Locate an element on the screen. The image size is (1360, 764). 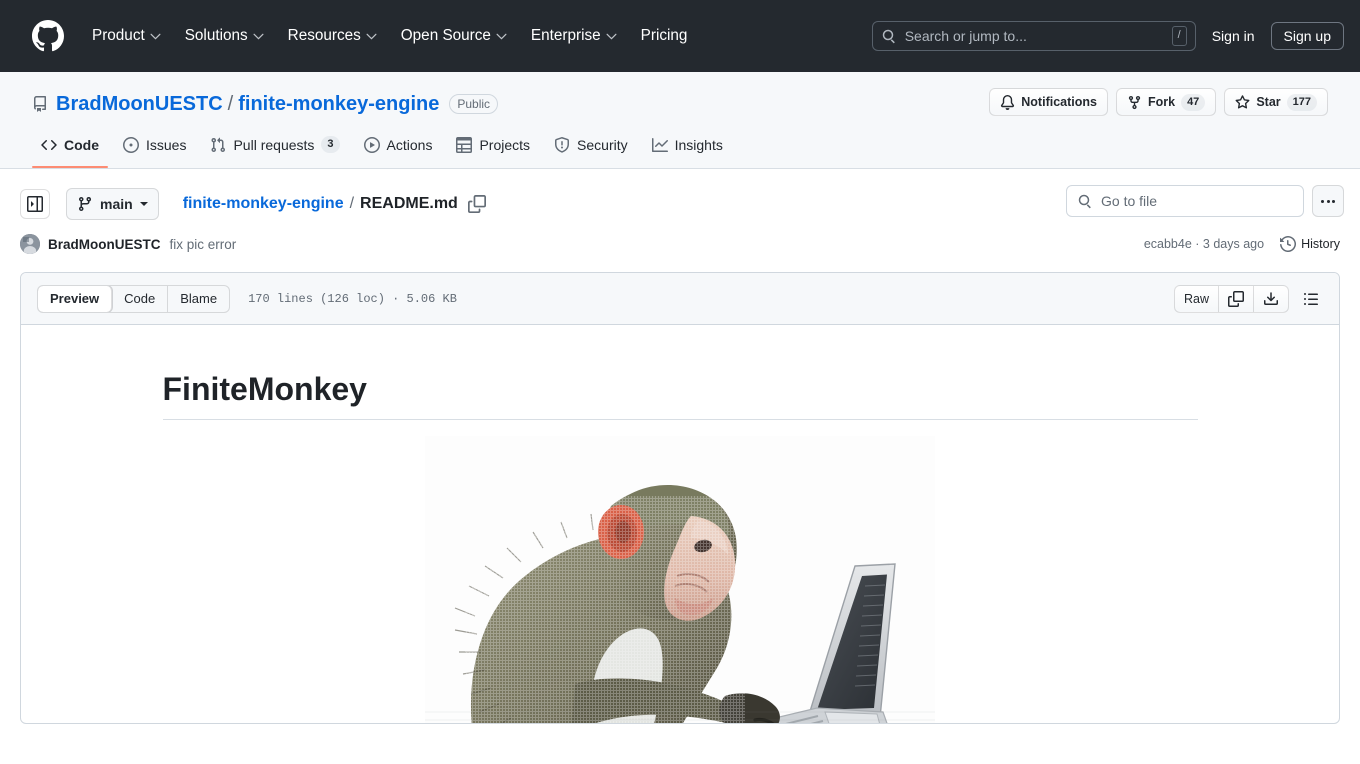
copy-raw-button is located at coordinates (1236, 299).